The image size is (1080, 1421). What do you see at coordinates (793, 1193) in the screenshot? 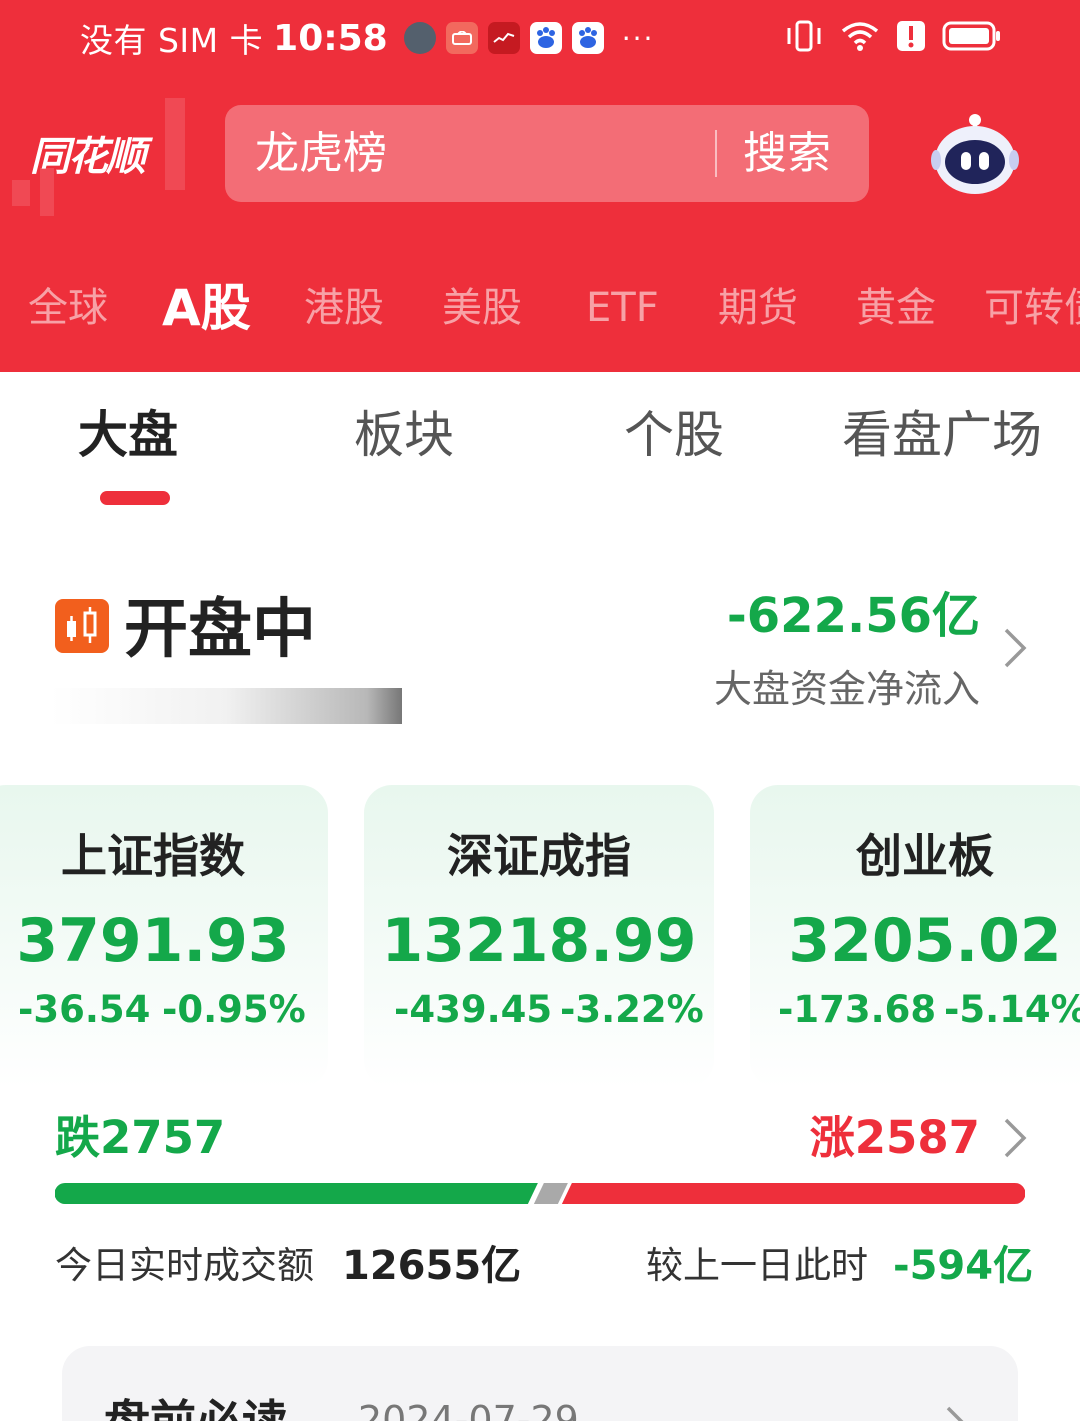
I see `rise-bar-segment` at bounding box center [793, 1193].